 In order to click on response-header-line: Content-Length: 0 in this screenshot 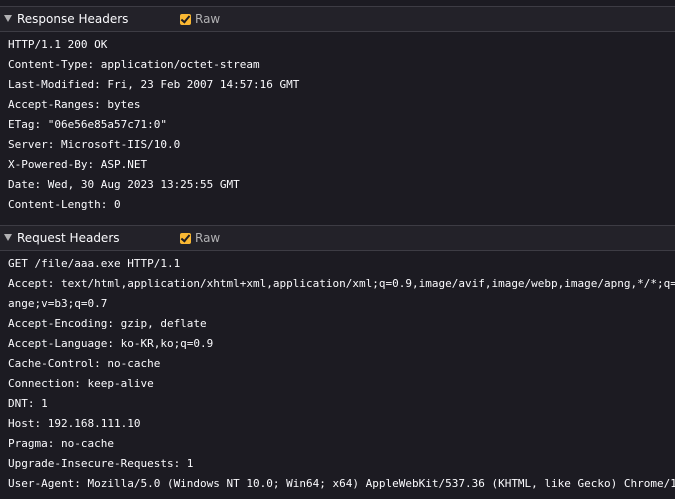, I will do `click(64, 204)`.